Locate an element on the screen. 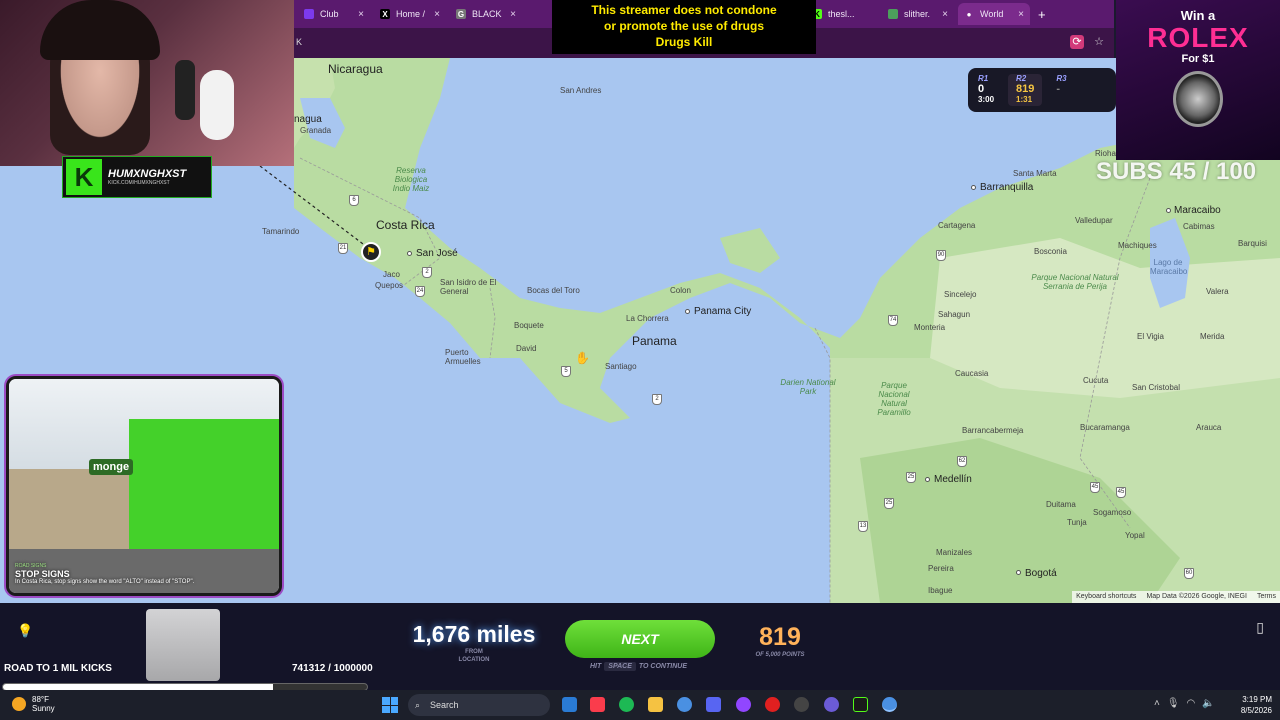 This screenshot has height=720, width=1280. weather-condition: Sunny is located at coordinates (43, 708).